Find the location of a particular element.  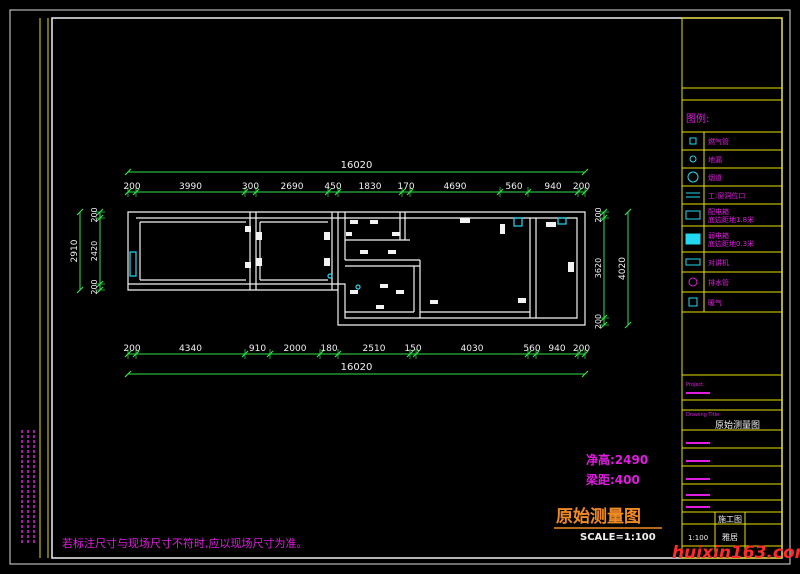

weak-box-icon is located at coordinates (693, 239).